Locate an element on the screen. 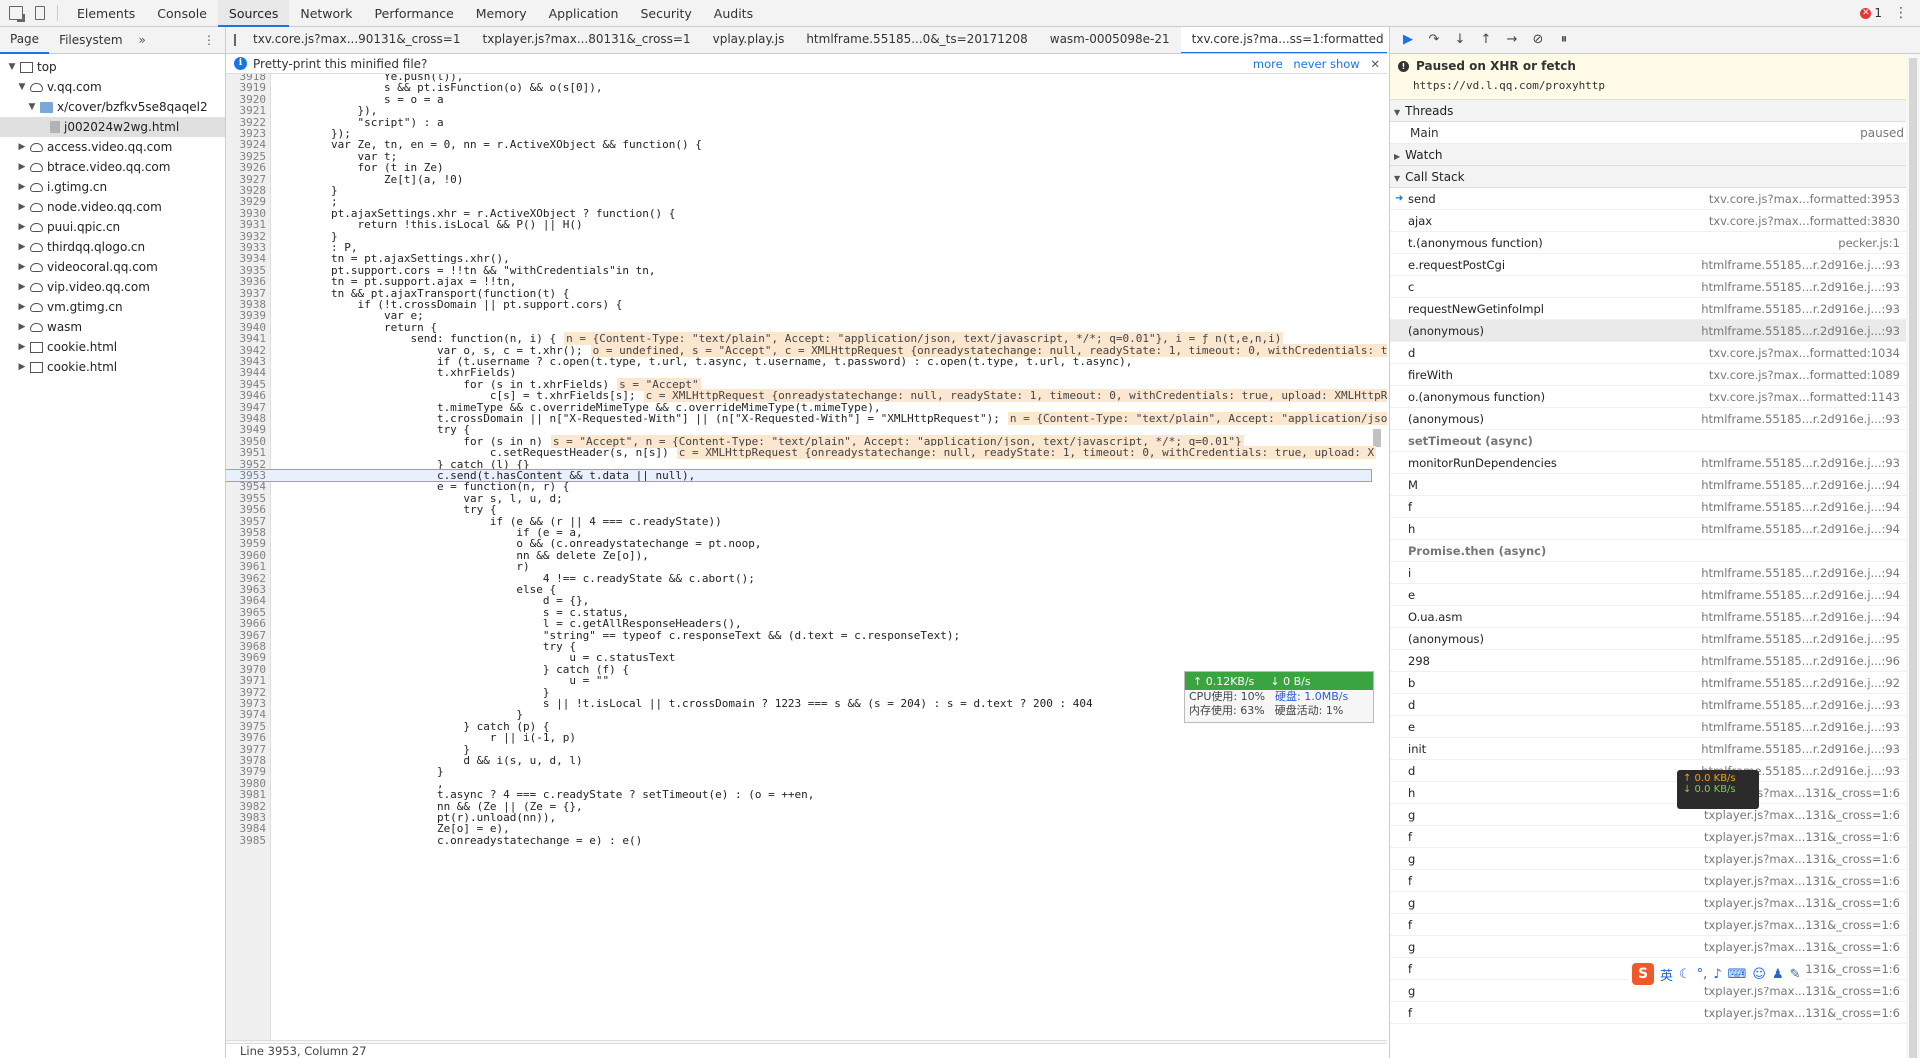  step-icon: → is located at coordinates (1512, 40).